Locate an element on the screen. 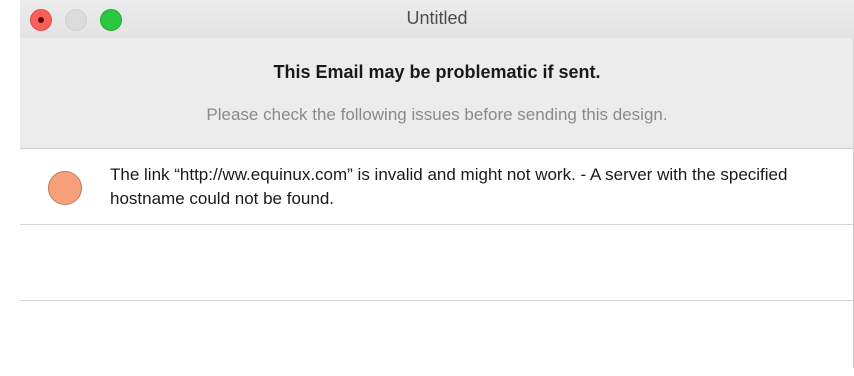 Image resolution: width=854 pixels, height=376 pixels. title-bar: Untitled is located at coordinates (437, 19).